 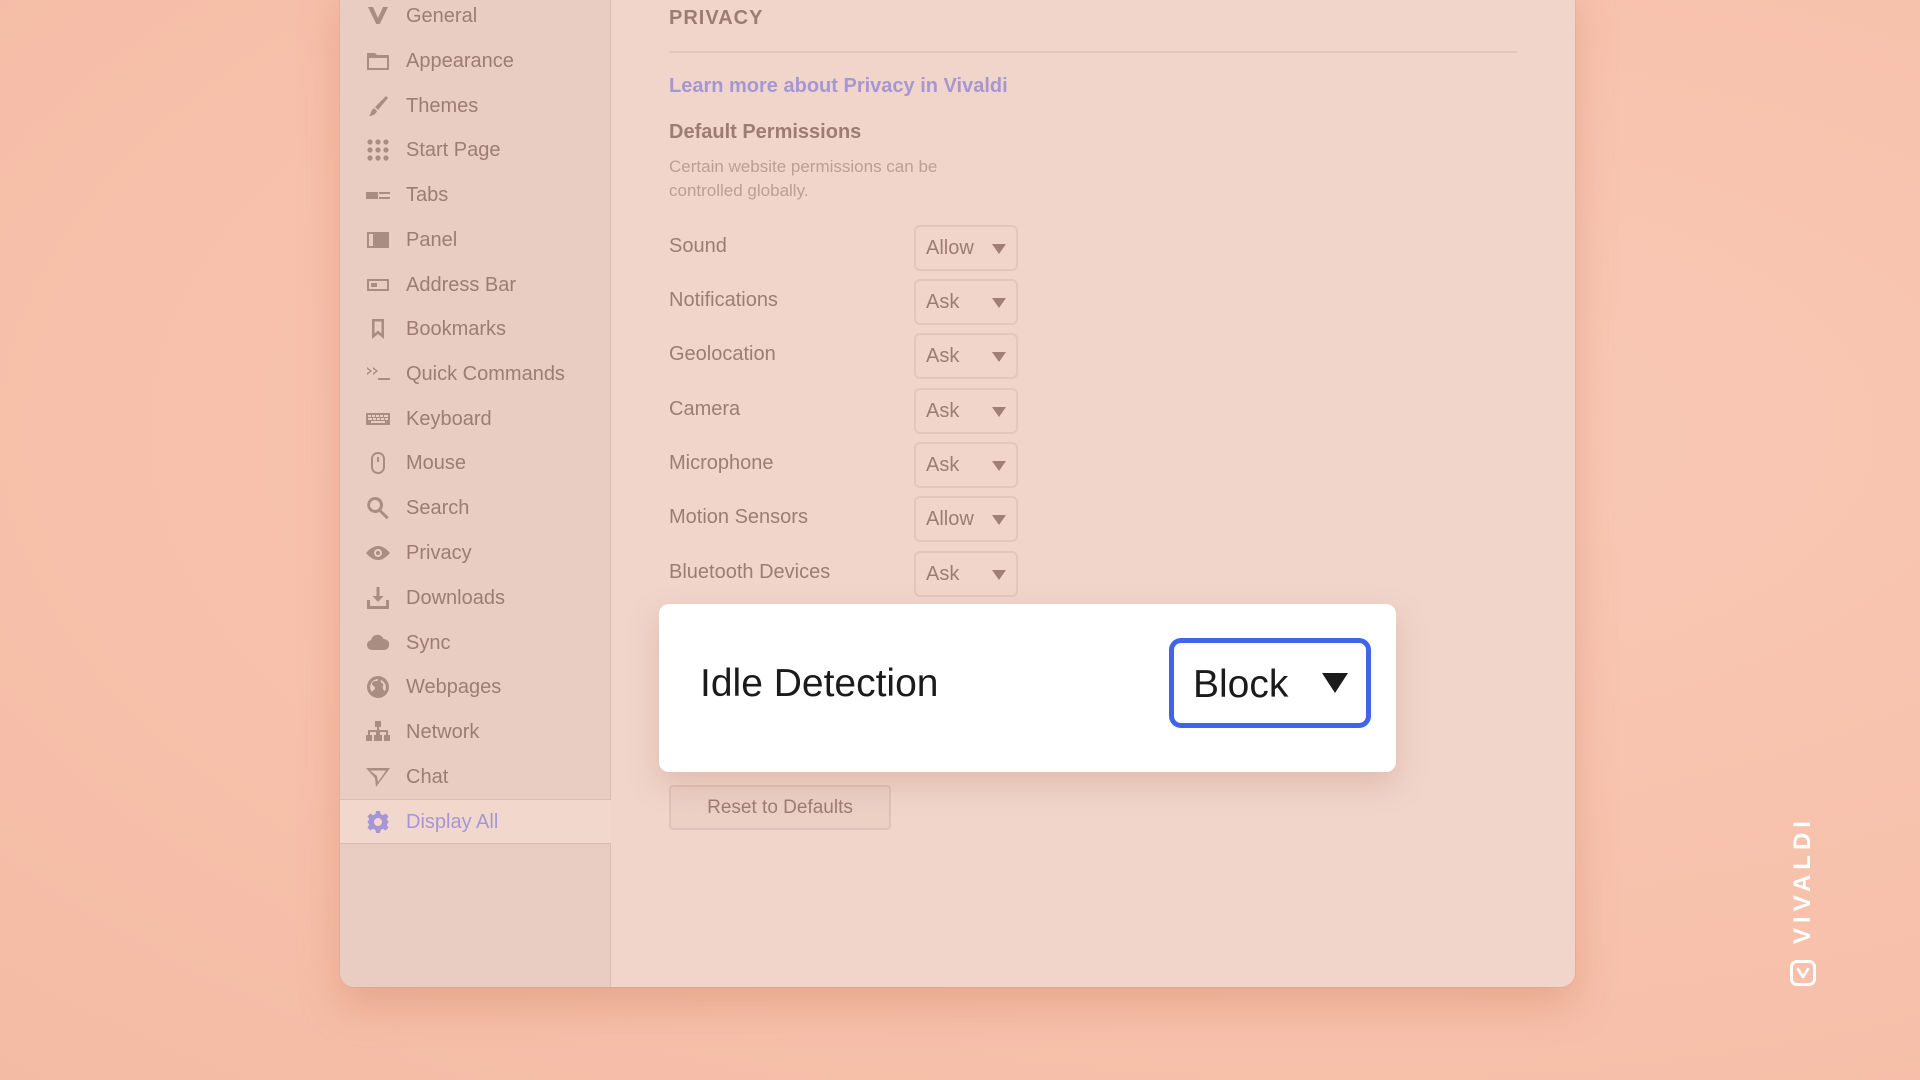 I want to click on mouse-icon, so click(x=378, y=463).